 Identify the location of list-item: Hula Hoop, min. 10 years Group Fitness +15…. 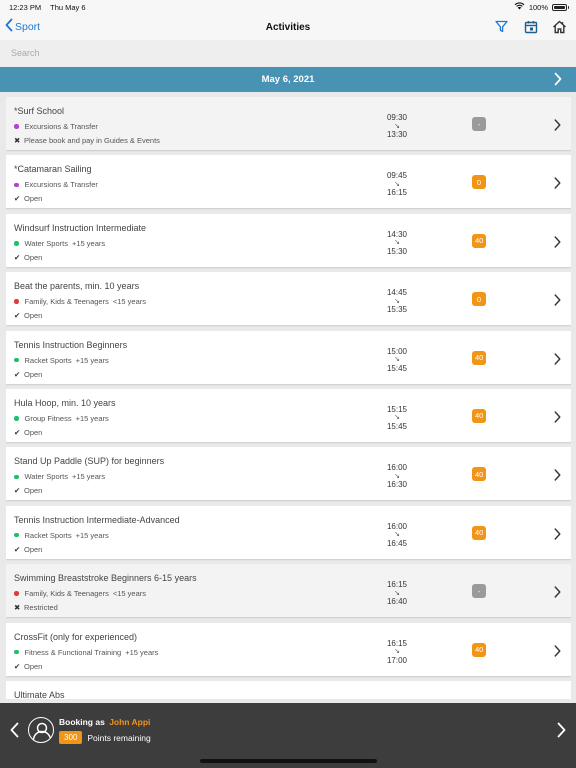
(288, 415).